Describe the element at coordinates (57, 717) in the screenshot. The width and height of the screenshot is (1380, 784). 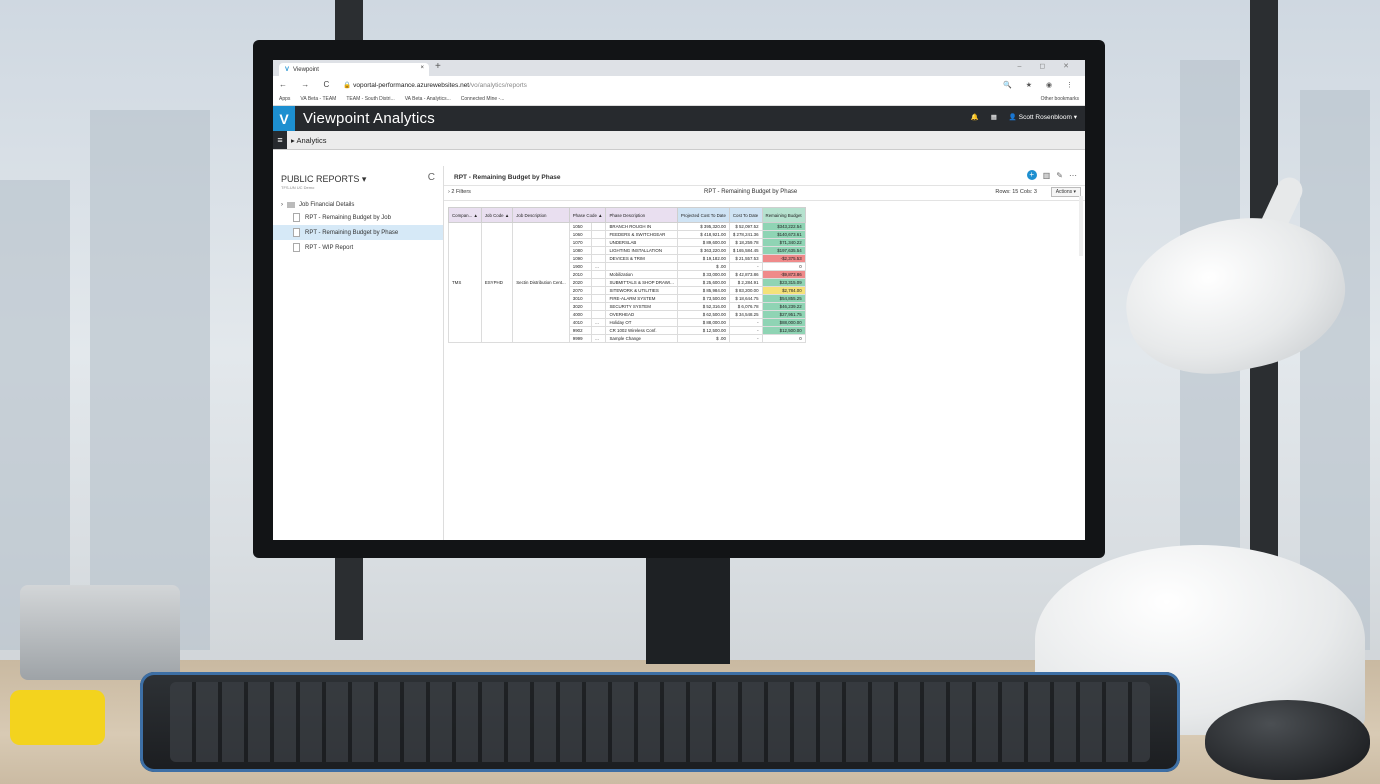
I see `tape-measure` at that location.